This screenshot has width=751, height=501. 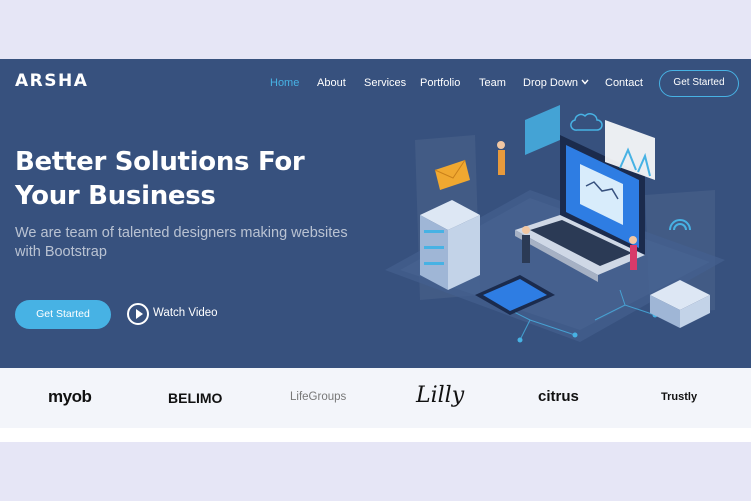 What do you see at coordinates (115, 196) in the screenshot?
I see `hero-title-line2: Your Business` at bounding box center [115, 196].